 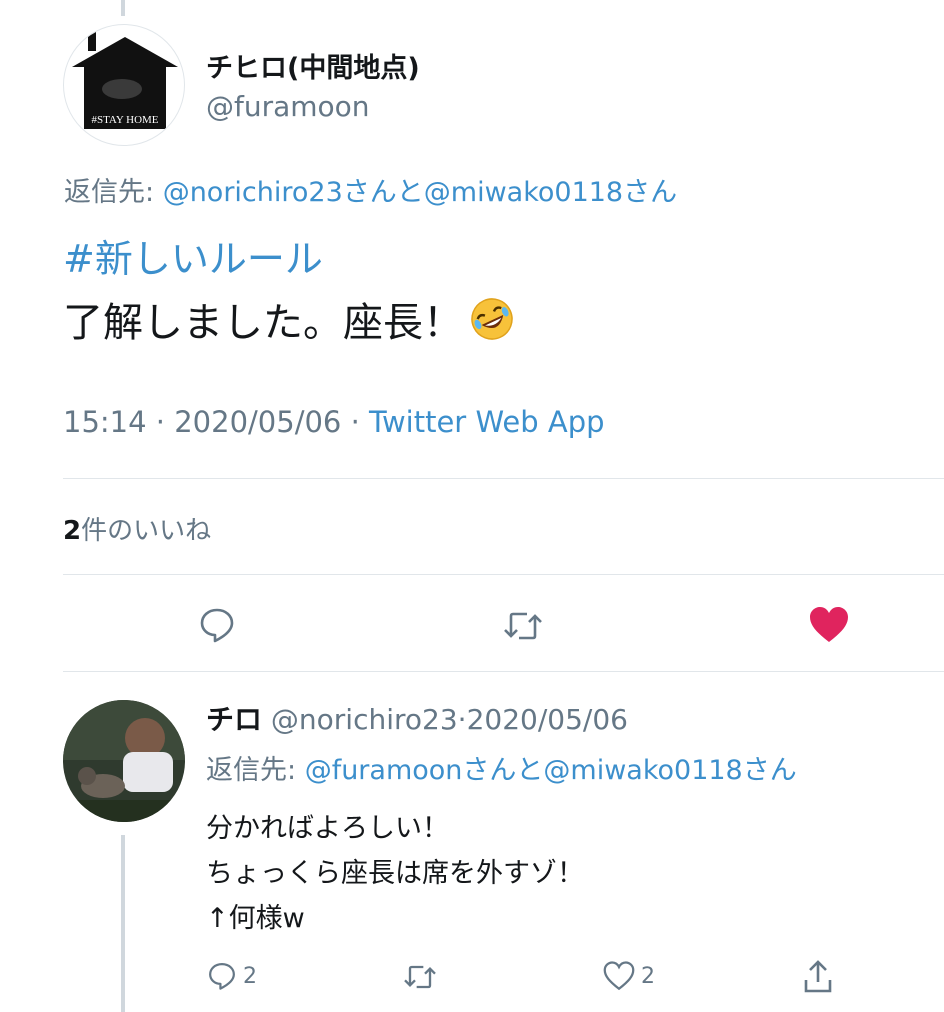 I want to click on tweet-meta: 15:14 · 2020/05/06 · Twitter Web App, so click(x=334, y=422).